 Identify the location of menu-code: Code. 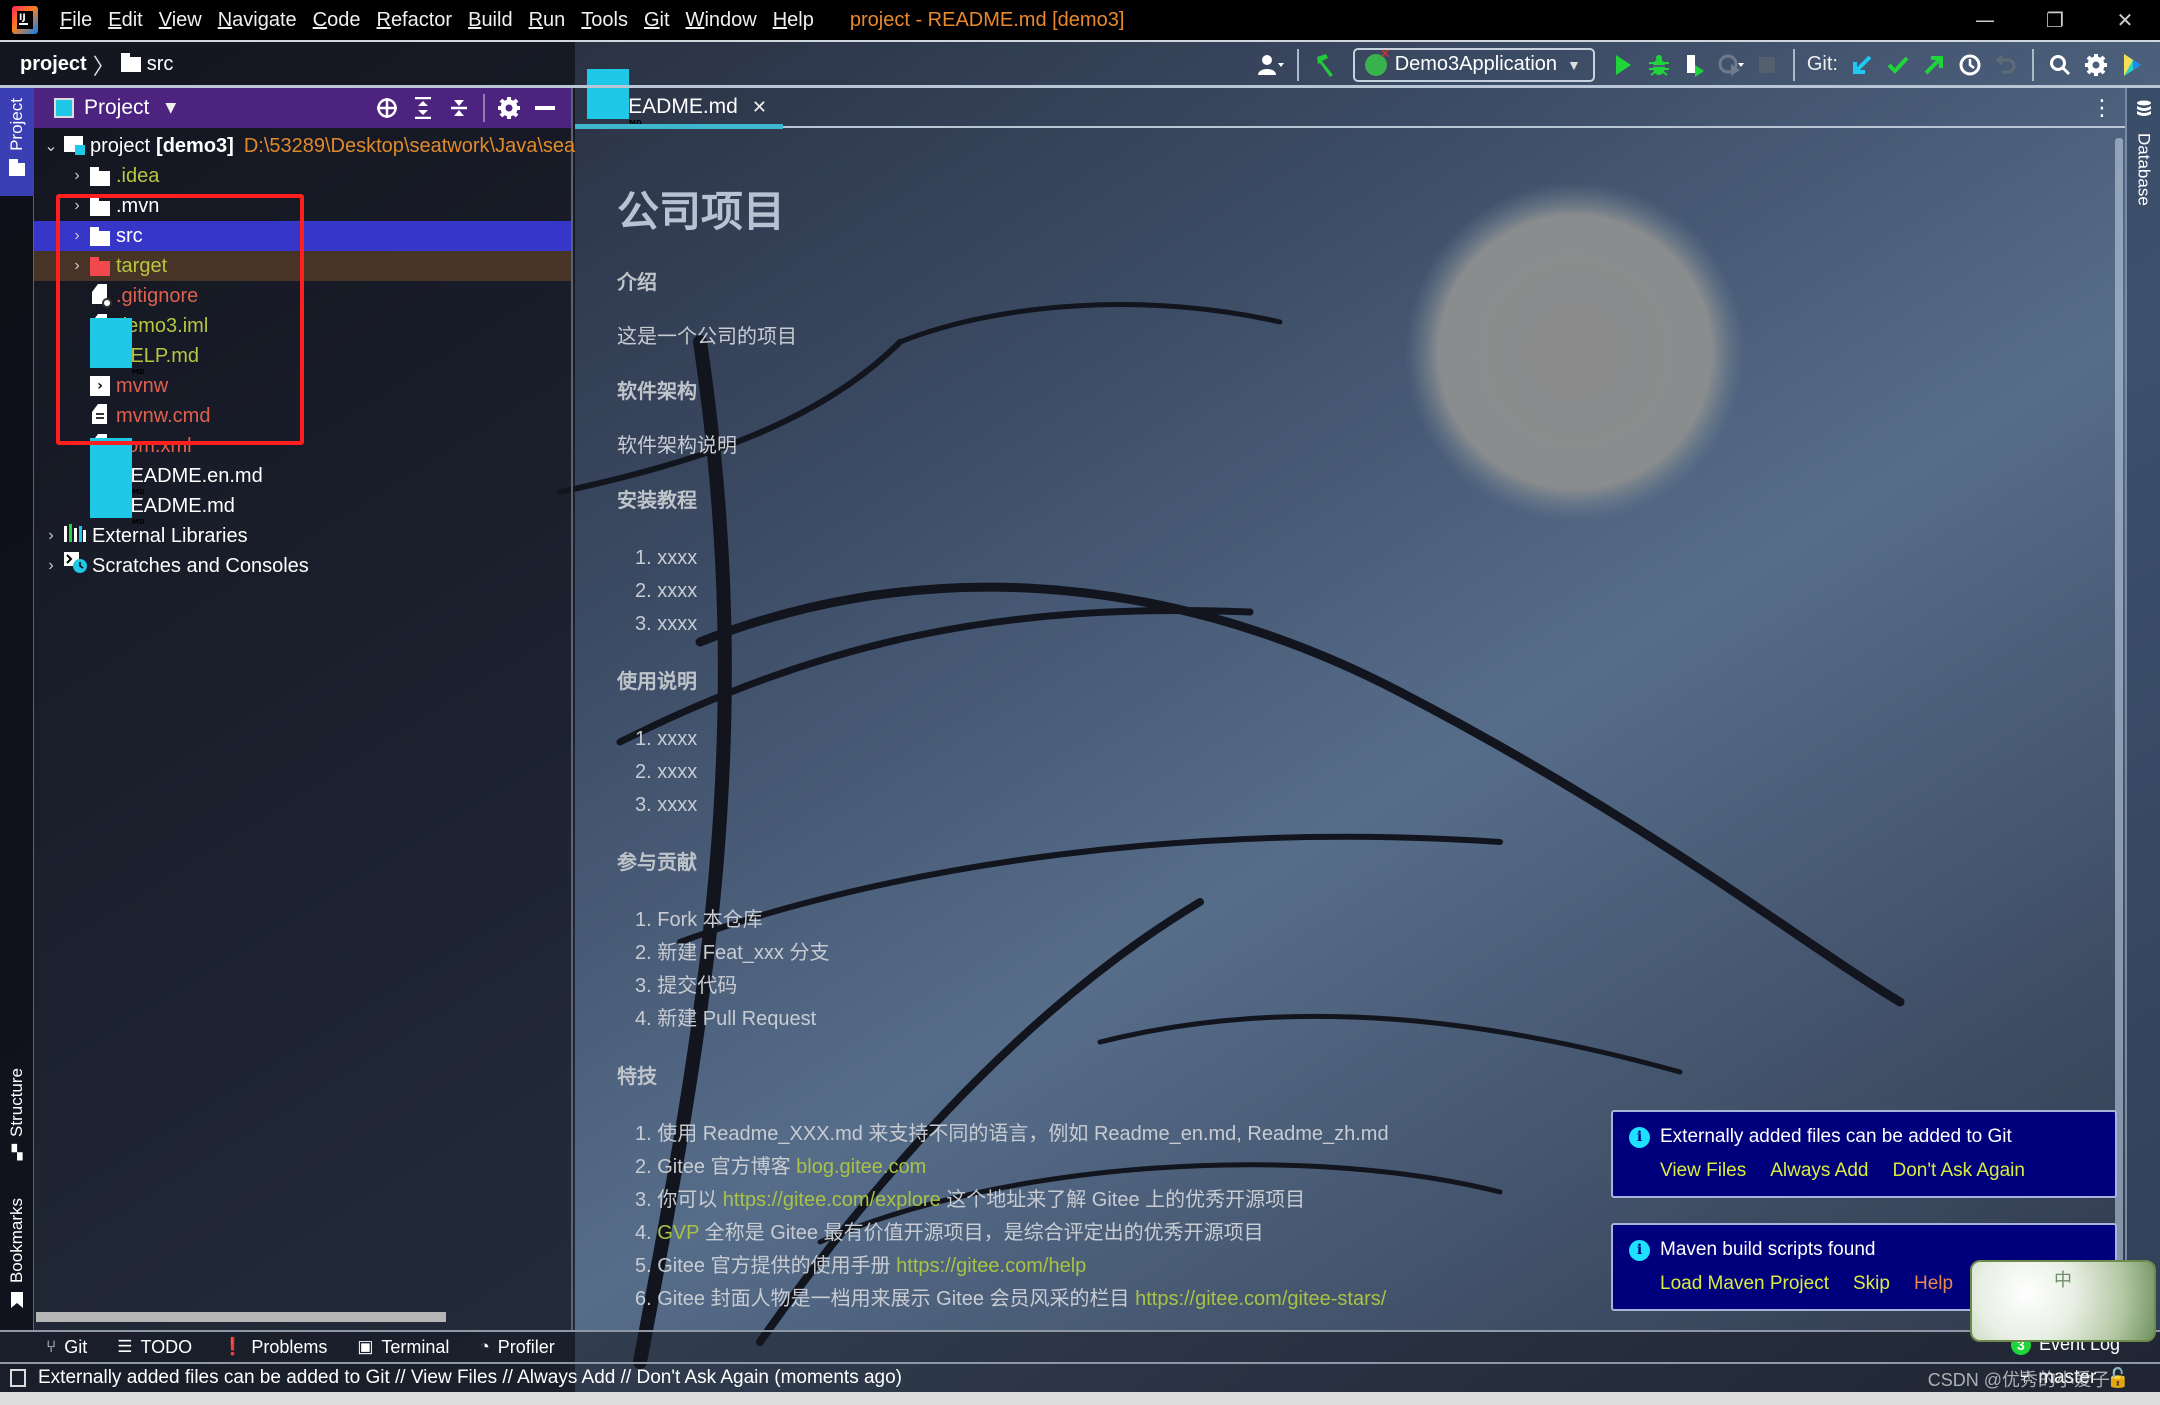
(337, 20).